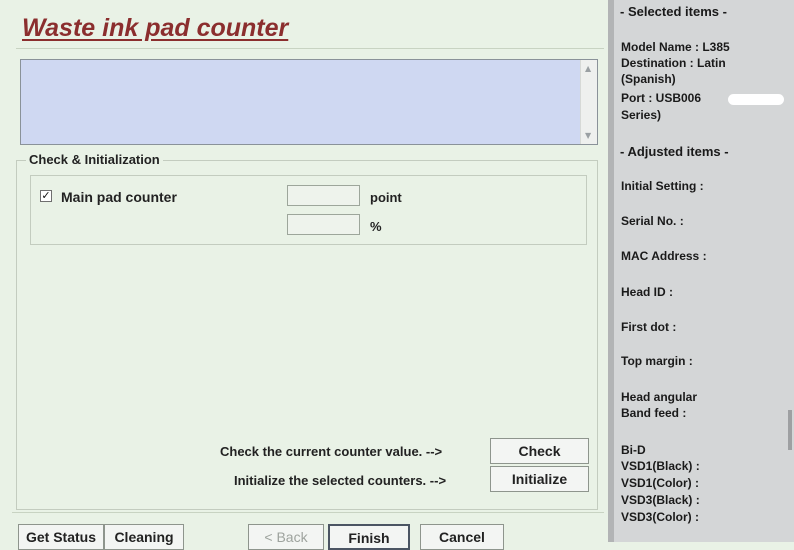 The image size is (794, 550). Describe the element at coordinates (674, 151) in the screenshot. I see `adjusted-items-header: - Adjusted items -` at that location.